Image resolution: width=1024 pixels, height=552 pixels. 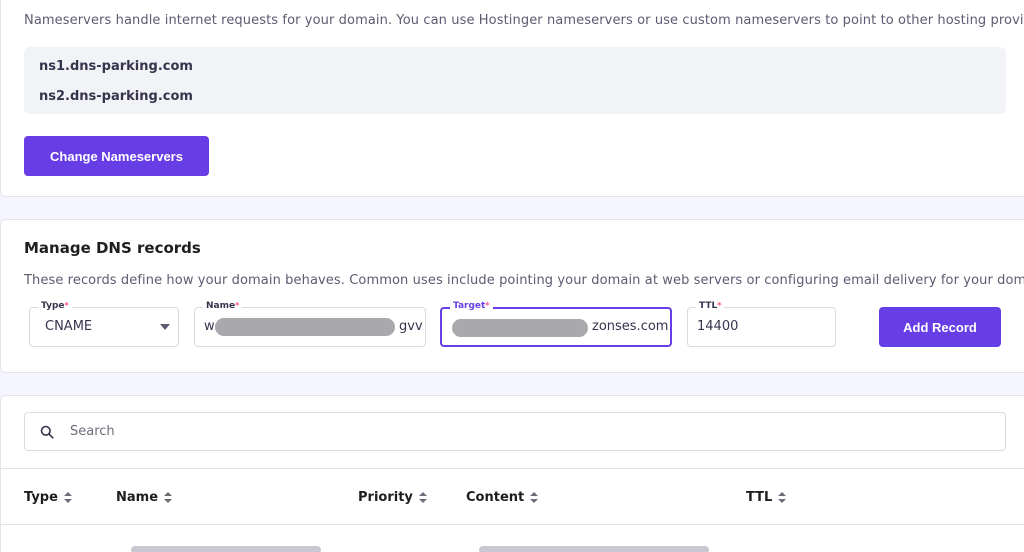 I want to click on name-label: Name*, so click(x=223, y=306).